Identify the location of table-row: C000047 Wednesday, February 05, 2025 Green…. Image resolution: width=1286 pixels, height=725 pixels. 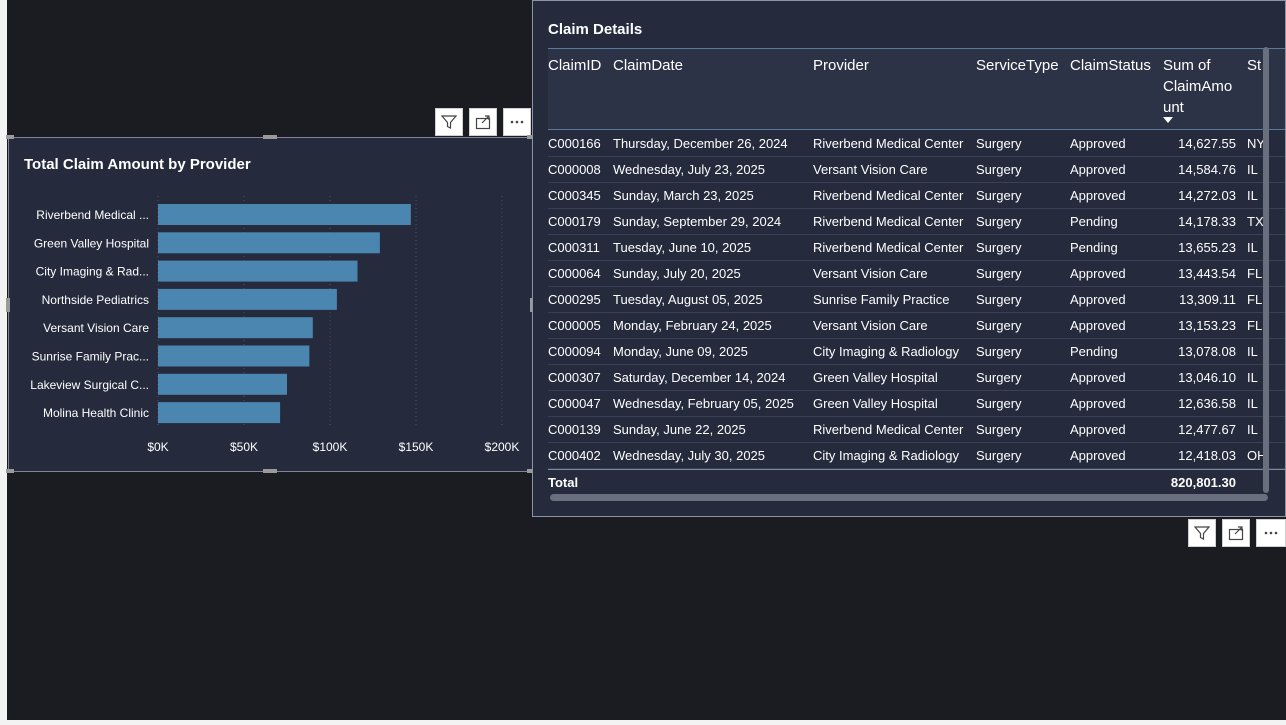
(916, 404).